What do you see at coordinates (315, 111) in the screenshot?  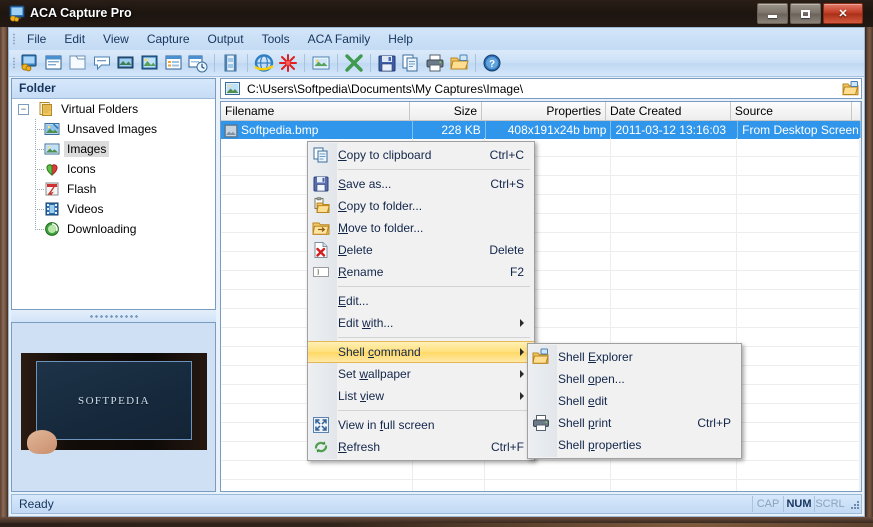 I see `column-header-filename: Filename` at bounding box center [315, 111].